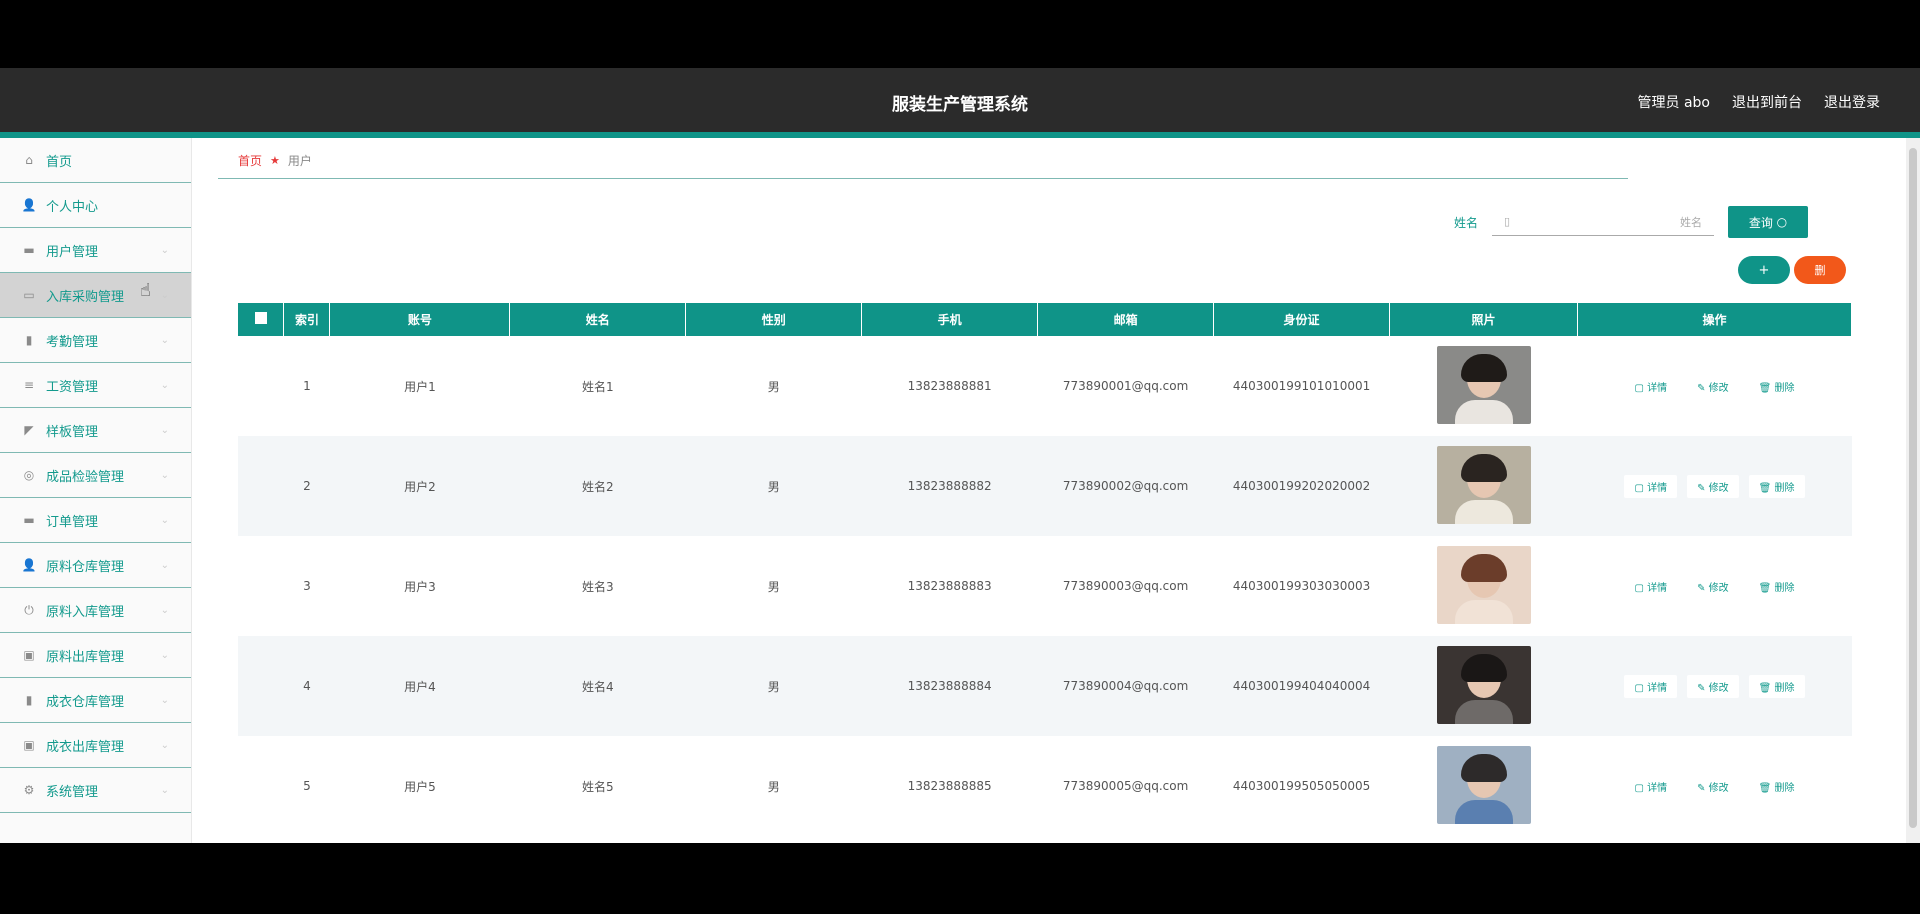 The image size is (1920, 914). What do you see at coordinates (95, 610) in the screenshot?
I see `sidebar-item: ⏻ 原料入库管理 ⌄` at bounding box center [95, 610].